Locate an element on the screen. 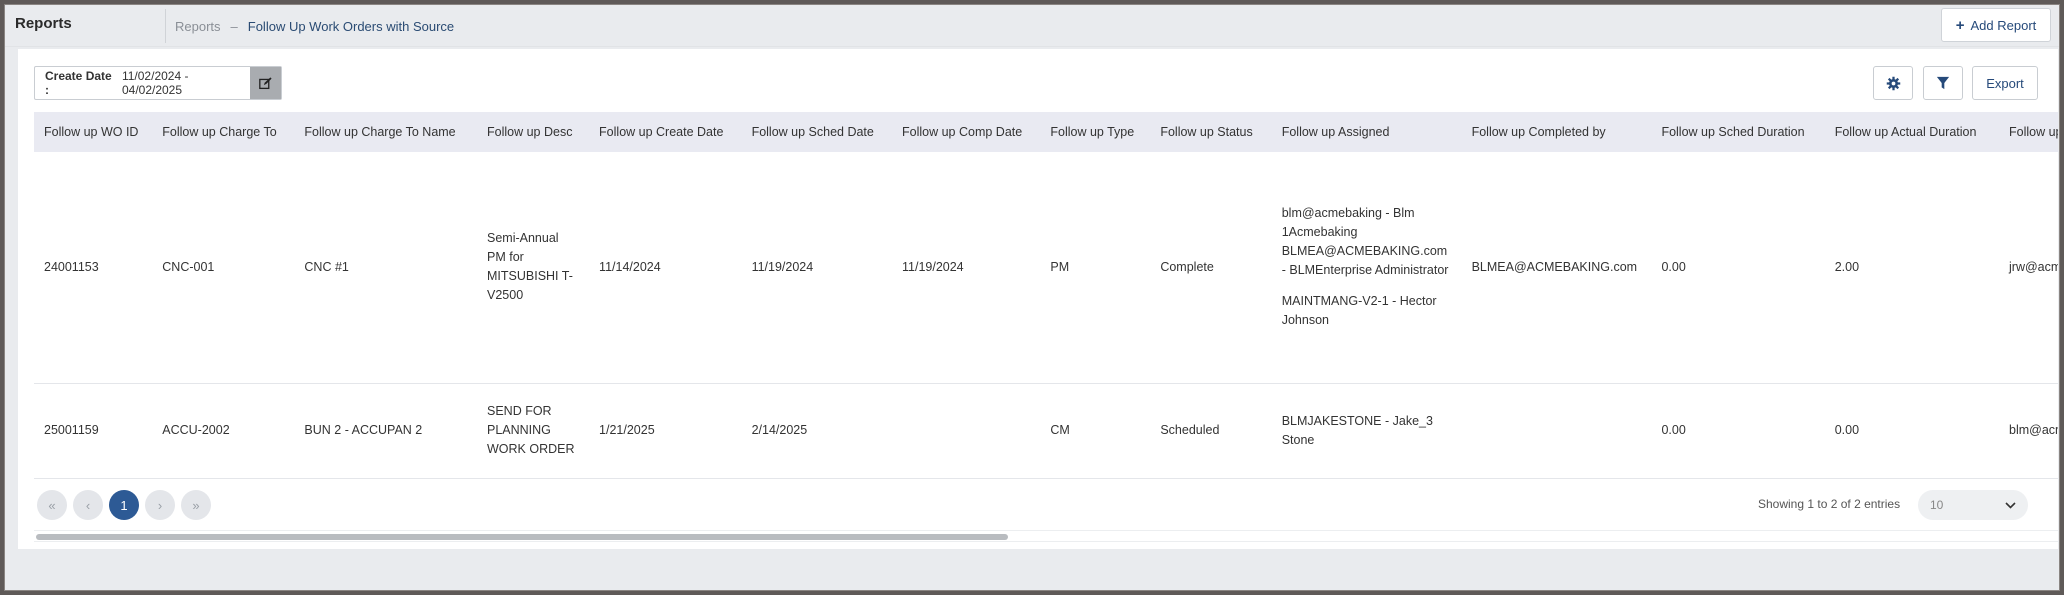 Image resolution: width=2064 pixels, height=595 pixels. cell-sched-date: 11/19/2024 is located at coordinates (782, 266).